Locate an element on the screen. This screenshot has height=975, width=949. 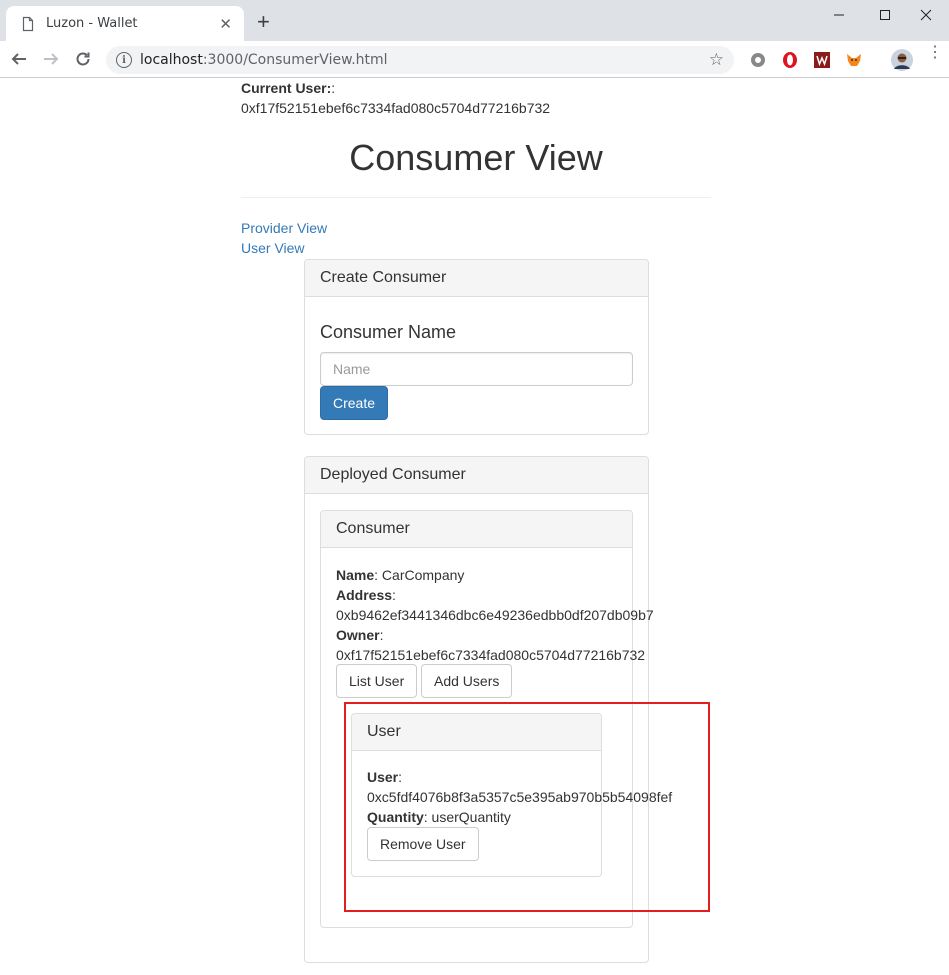
create-button: Create is located at coordinates (354, 403).